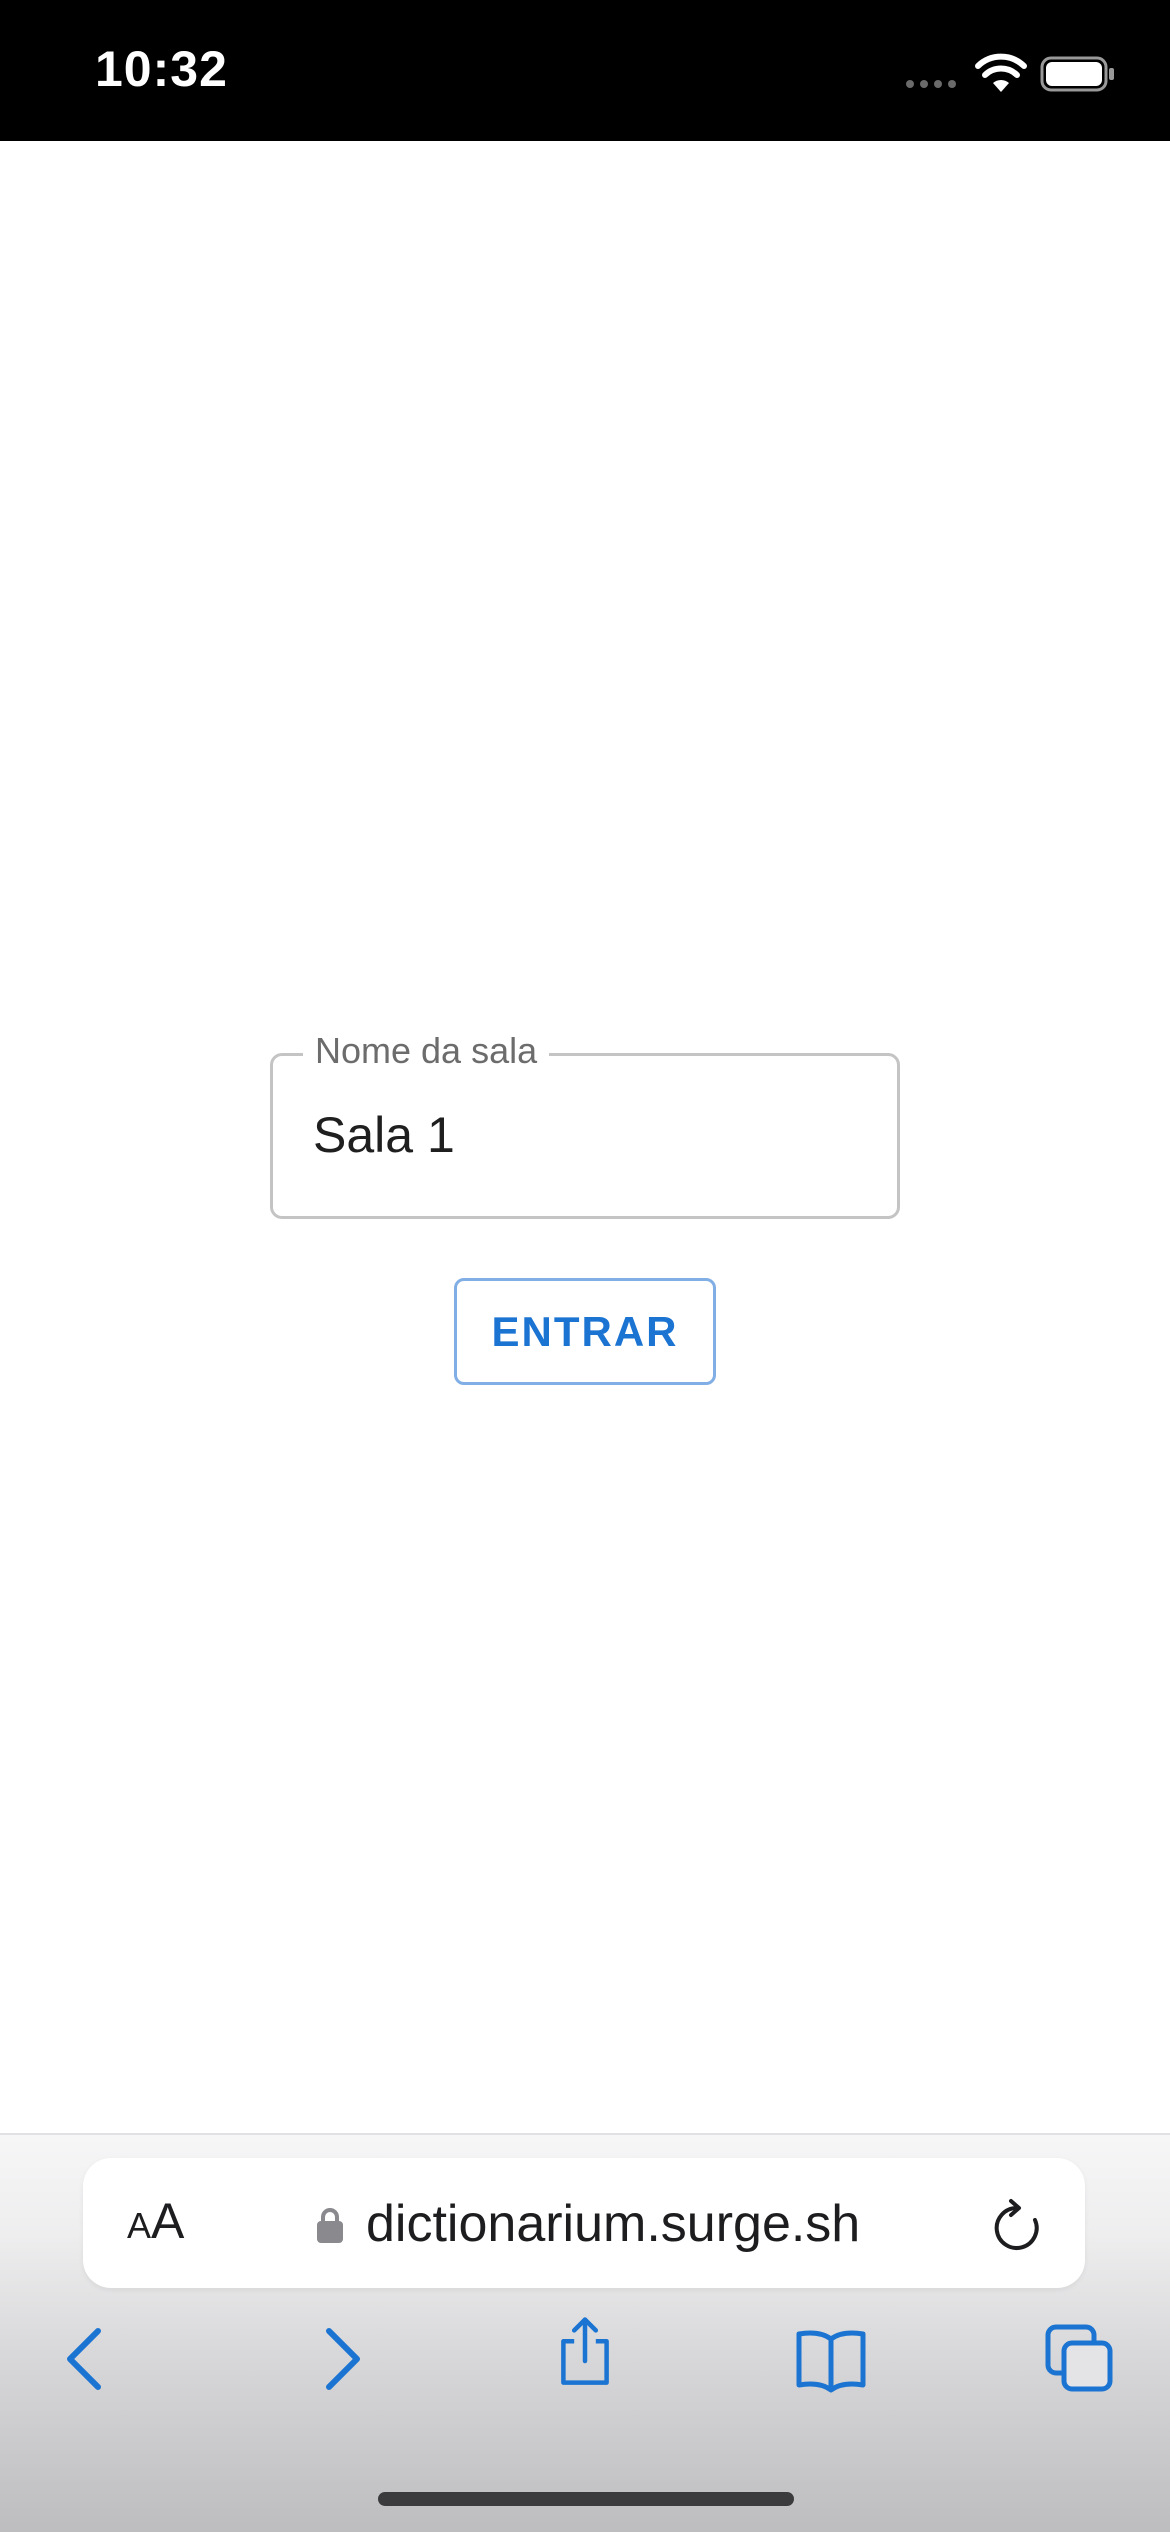 This screenshot has height=2532, width=1170. Describe the element at coordinates (1001, 72) in the screenshot. I see `wifi-icon` at that location.